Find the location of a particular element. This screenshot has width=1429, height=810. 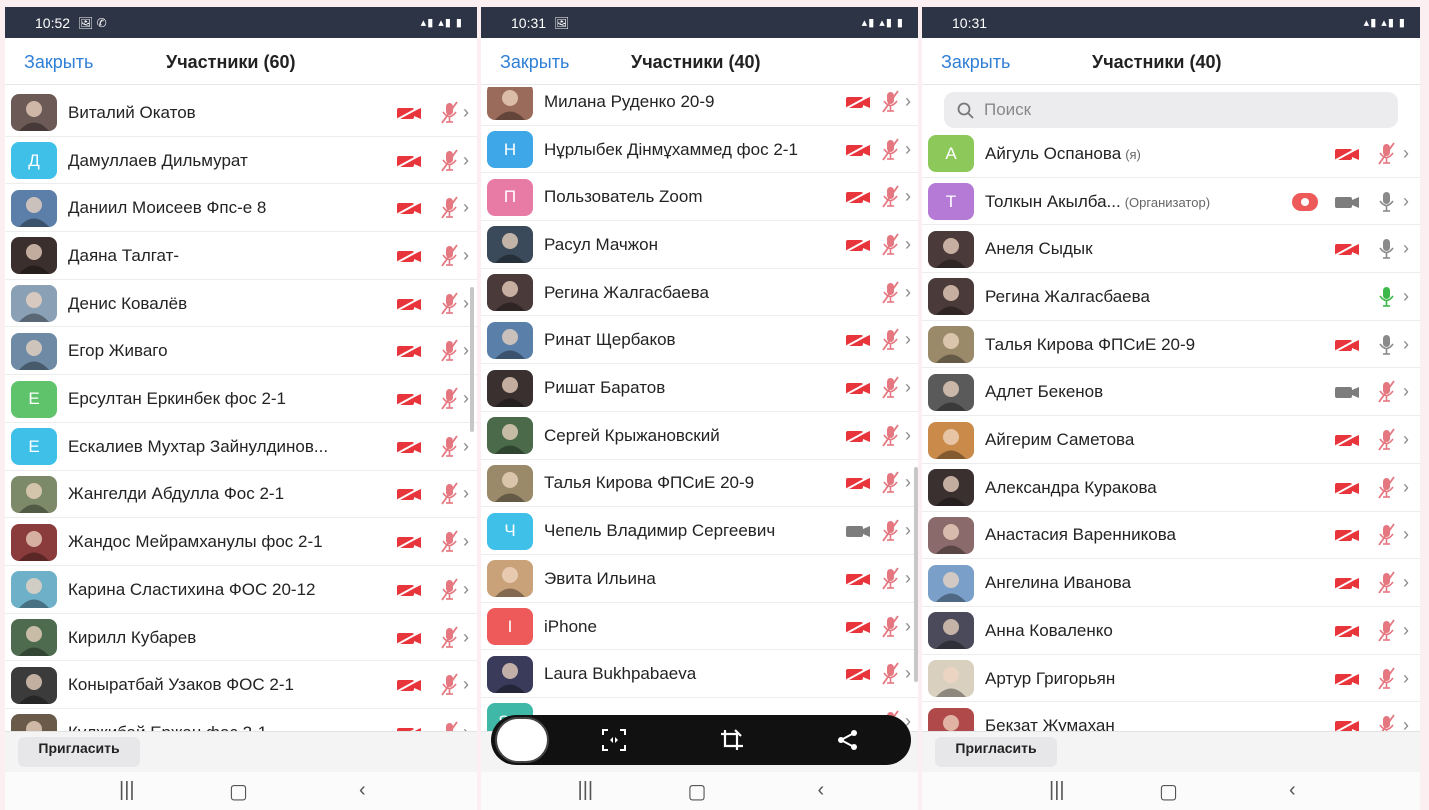

participant-row: Ч Чепель Владимир Сергеевич › is located at coordinates (699, 531).